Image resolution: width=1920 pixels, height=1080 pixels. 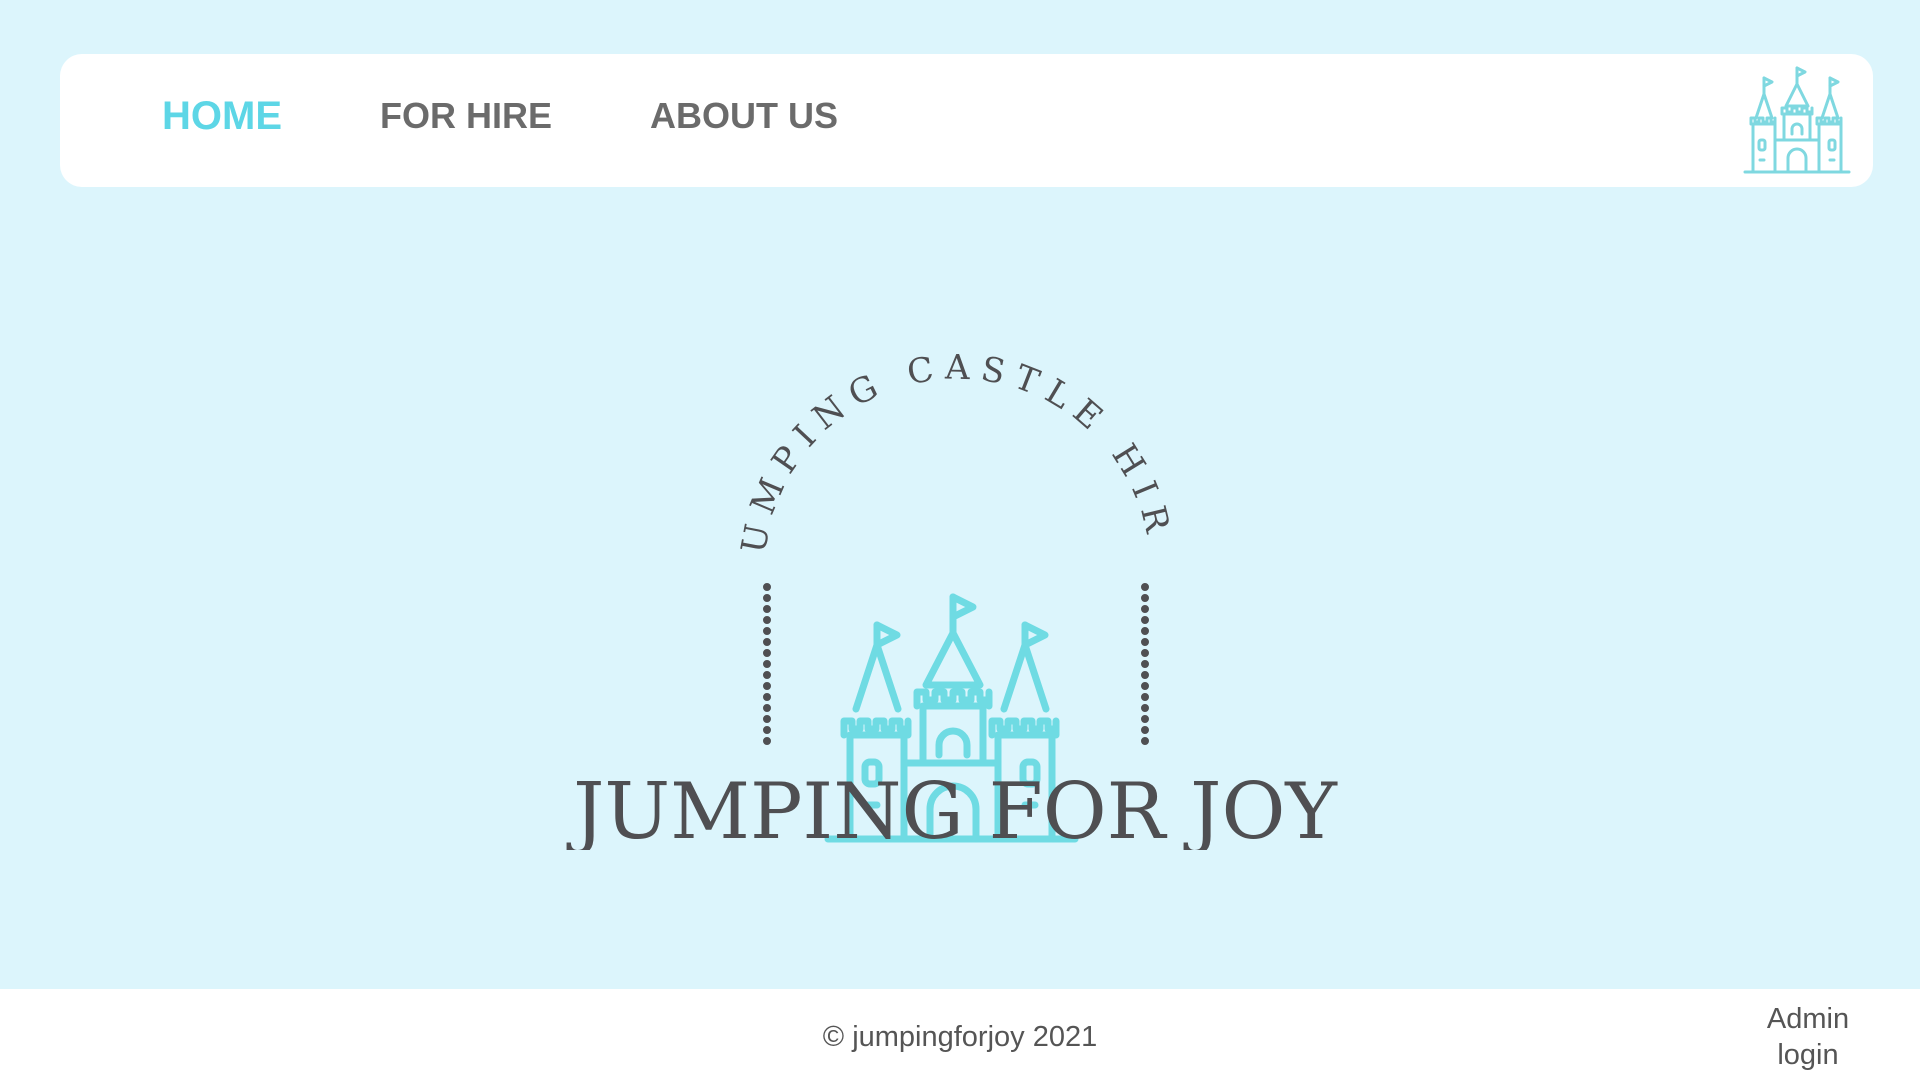 What do you see at coordinates (966, 120) in the screenshot?
I see `top-navbar: HOME FOR HIRE ABOUT US` at bounding box center [966, 120].